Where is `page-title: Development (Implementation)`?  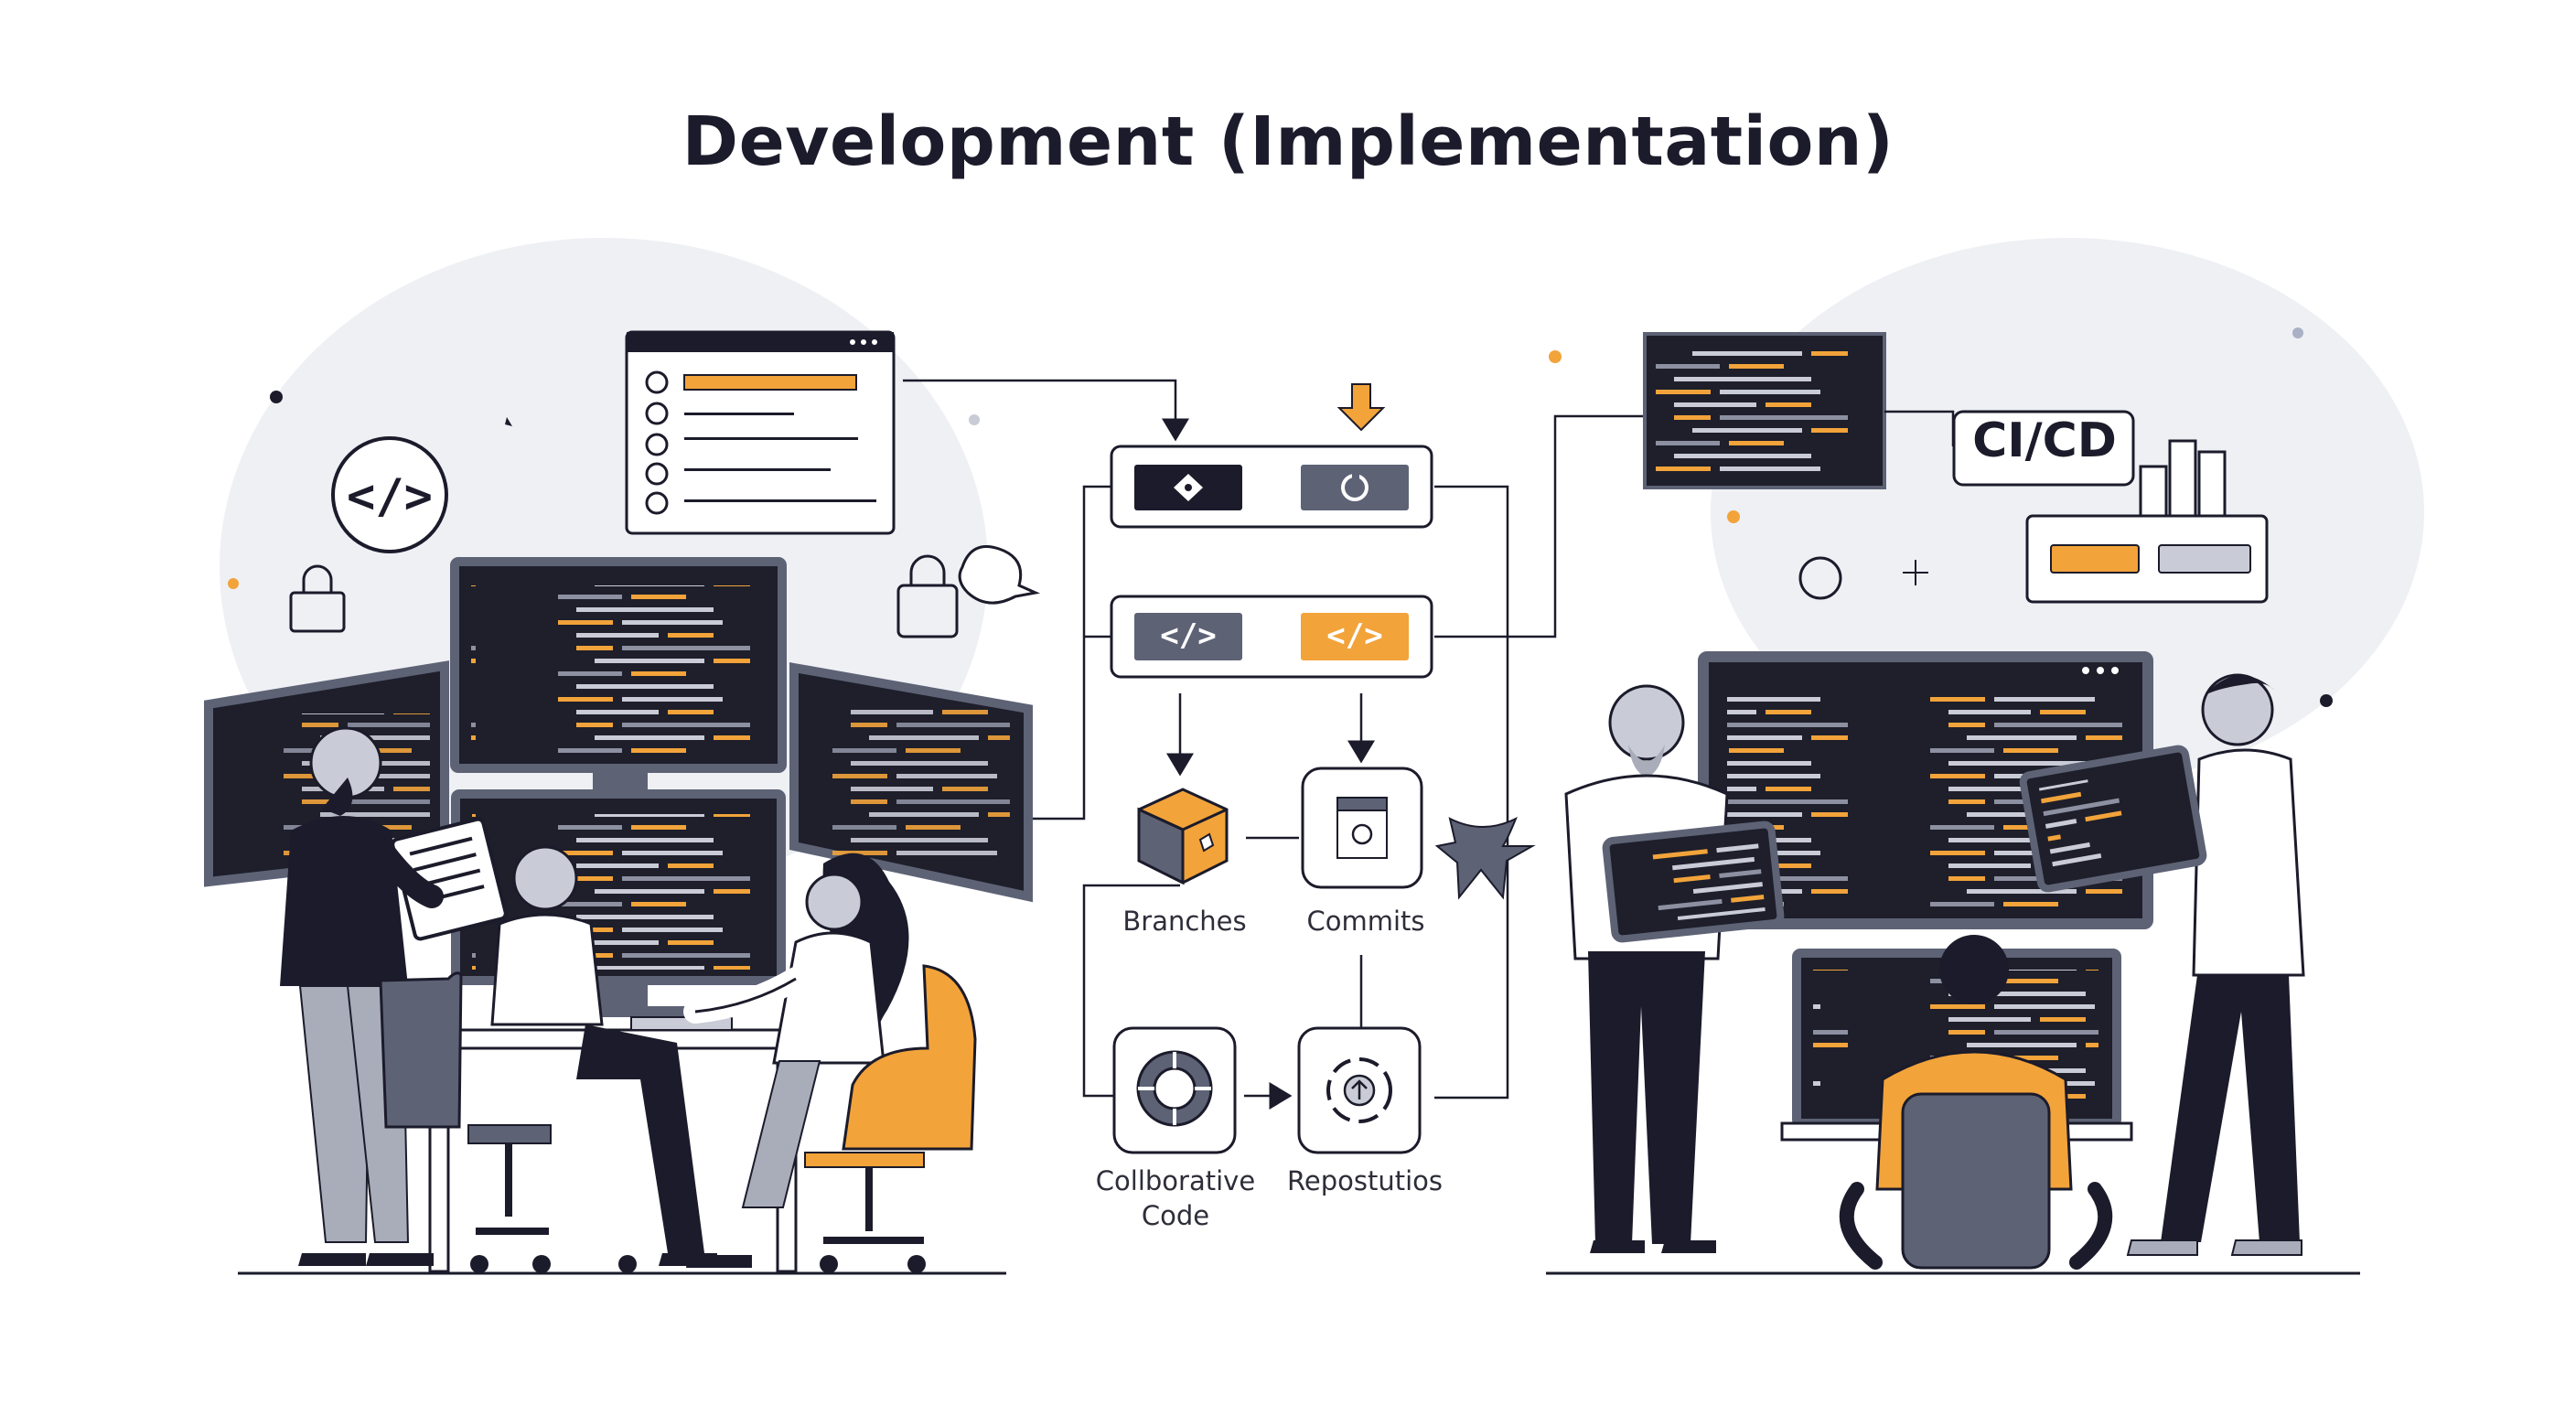
page-title: Development (Implementation) is located at coordinates (1288, 141).